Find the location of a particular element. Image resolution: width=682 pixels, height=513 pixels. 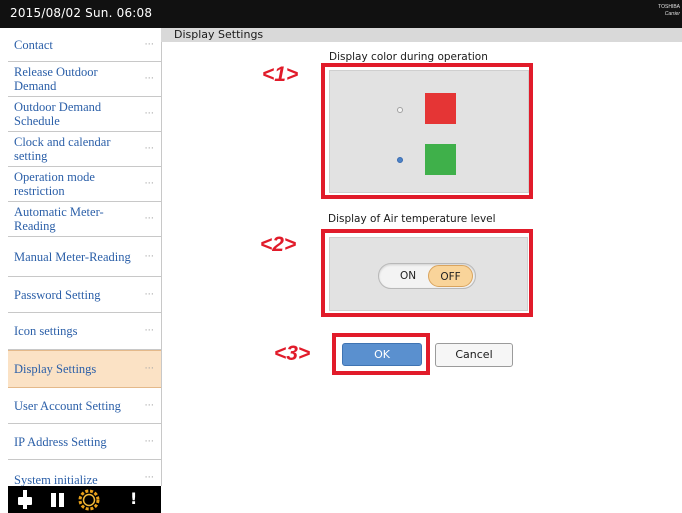

sidebar-item-clock-calendar: Clock and calendar setting ··· is located at coordinates (84, 149).